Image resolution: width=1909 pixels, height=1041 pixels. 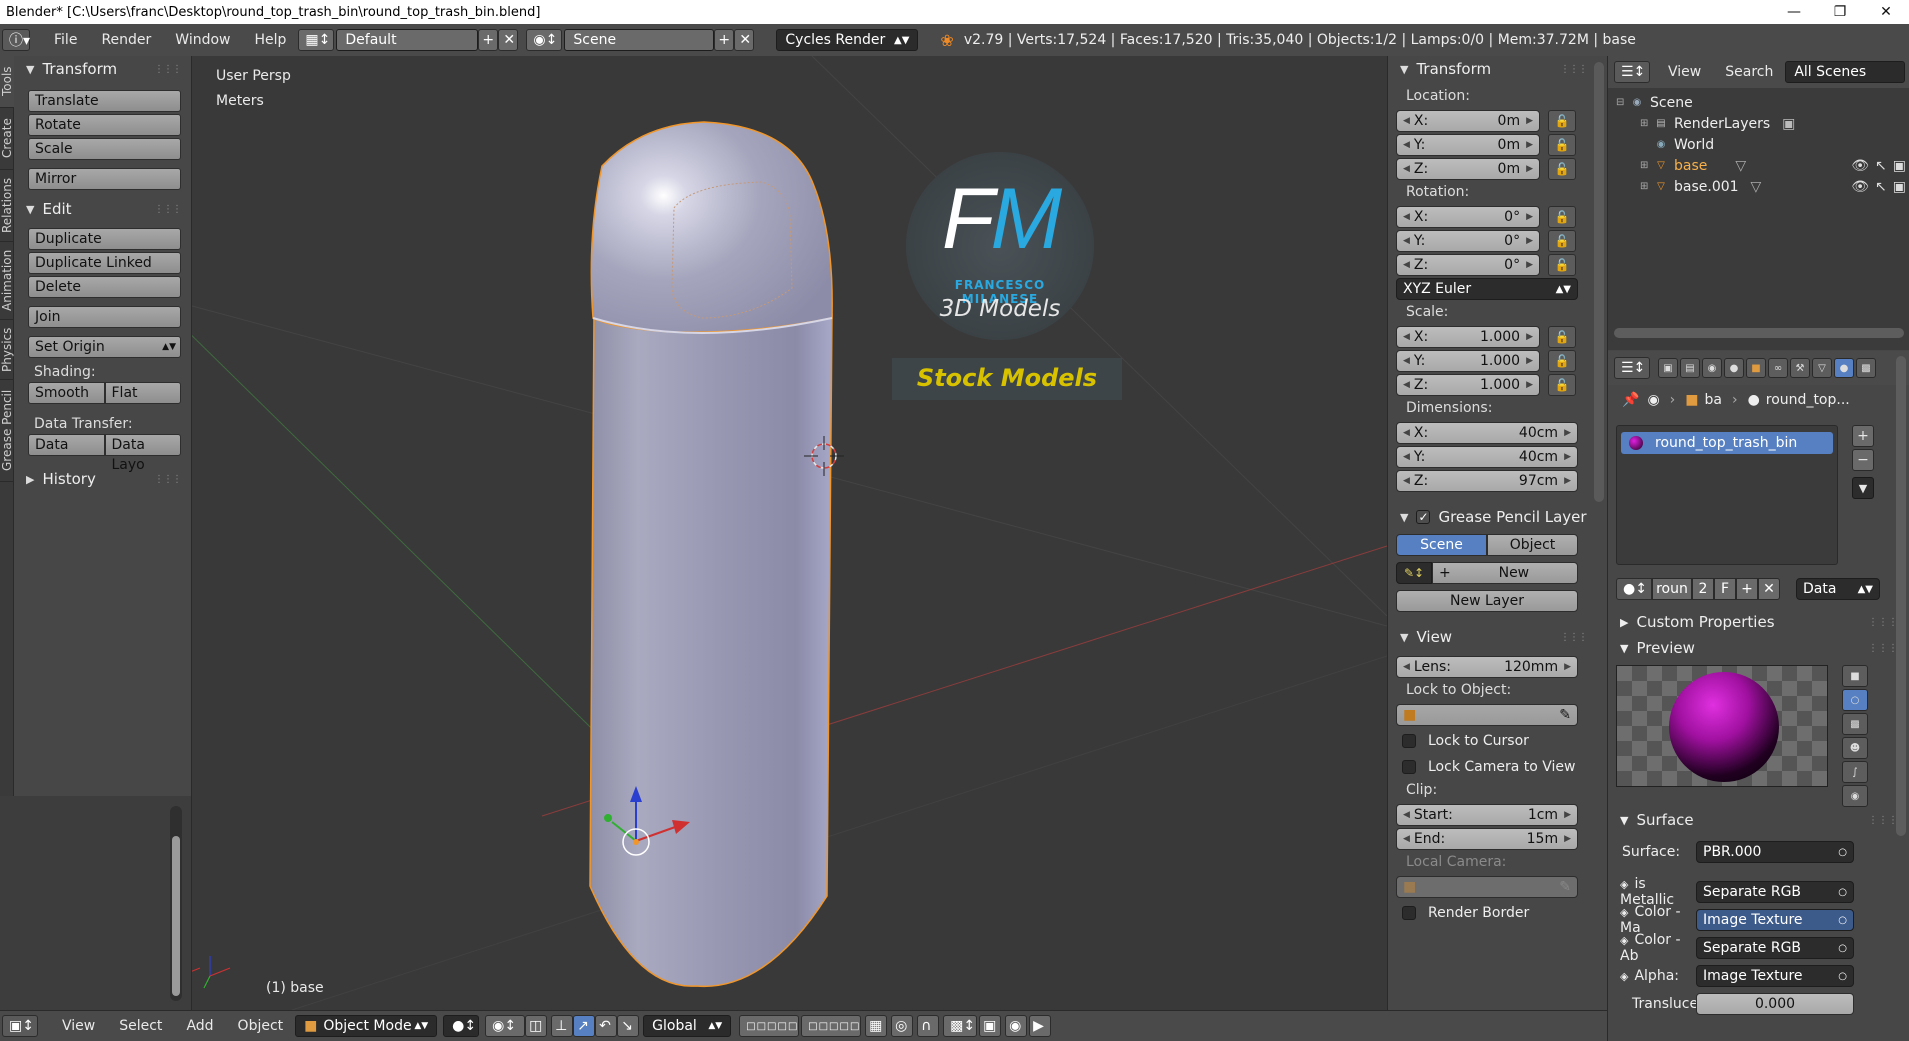 I want to click on editor-type-info-icon: ⓘ▾, so click(x=16, y=40).